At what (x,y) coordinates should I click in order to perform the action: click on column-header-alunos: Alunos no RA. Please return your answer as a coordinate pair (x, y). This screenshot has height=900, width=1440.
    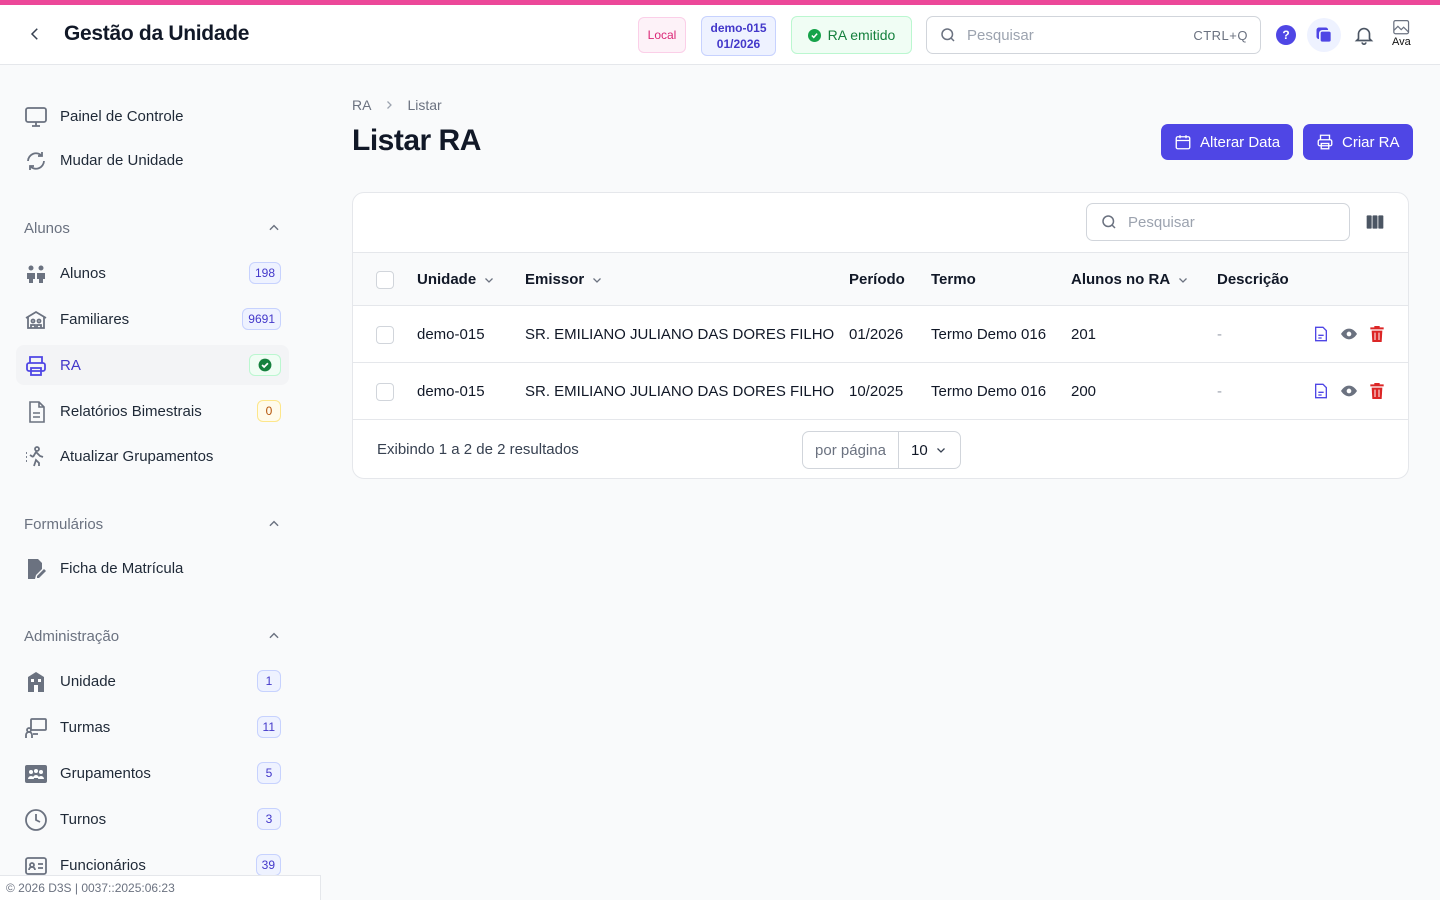
    Looking at the image, I should click on (1130, 279).